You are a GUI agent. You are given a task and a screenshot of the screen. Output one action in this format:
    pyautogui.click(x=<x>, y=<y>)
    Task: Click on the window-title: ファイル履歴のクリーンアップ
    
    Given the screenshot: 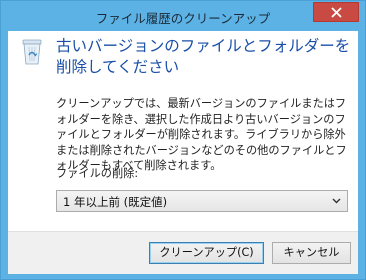 What is the action you would take?
    pyautogui.click(x=183, y=18)
    